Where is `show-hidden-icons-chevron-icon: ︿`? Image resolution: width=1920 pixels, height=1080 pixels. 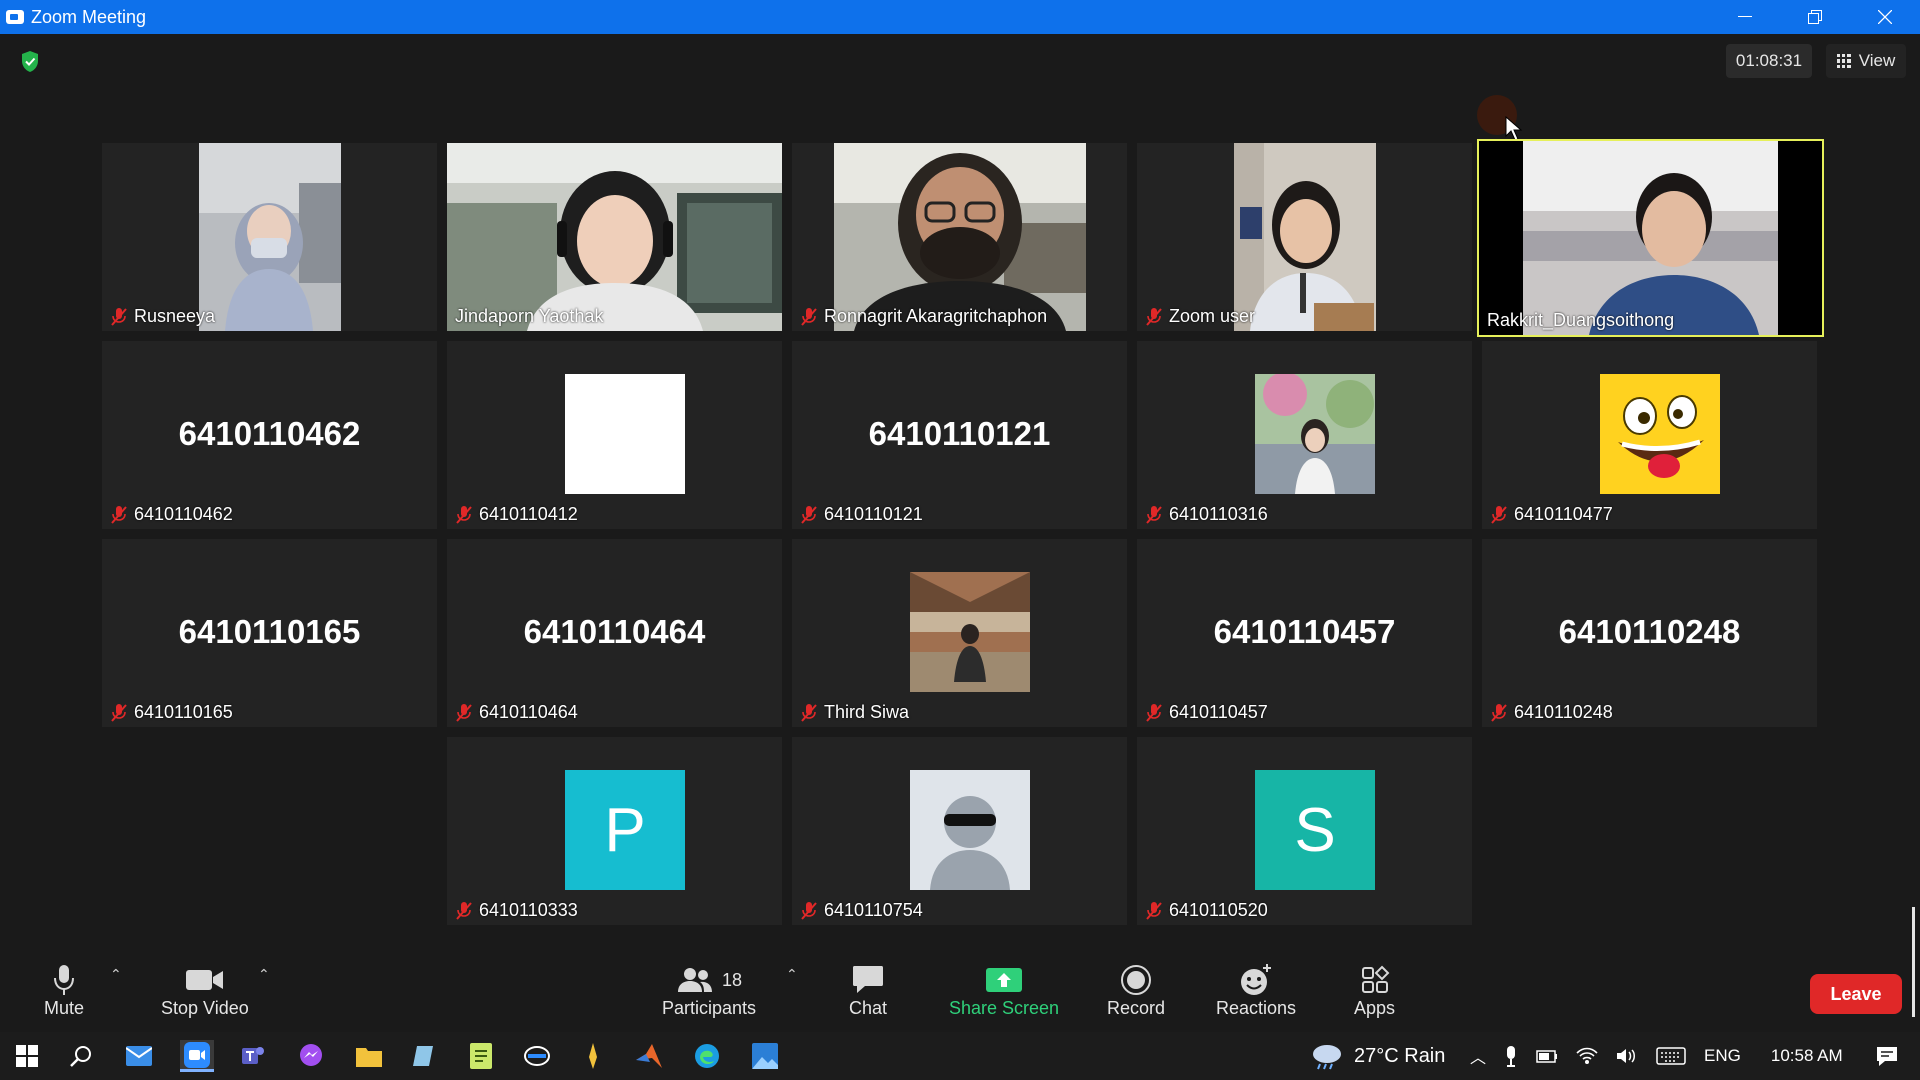 show-hidden-icons-chevron-icon: ︿ is located at coordinates (1478, 1056).